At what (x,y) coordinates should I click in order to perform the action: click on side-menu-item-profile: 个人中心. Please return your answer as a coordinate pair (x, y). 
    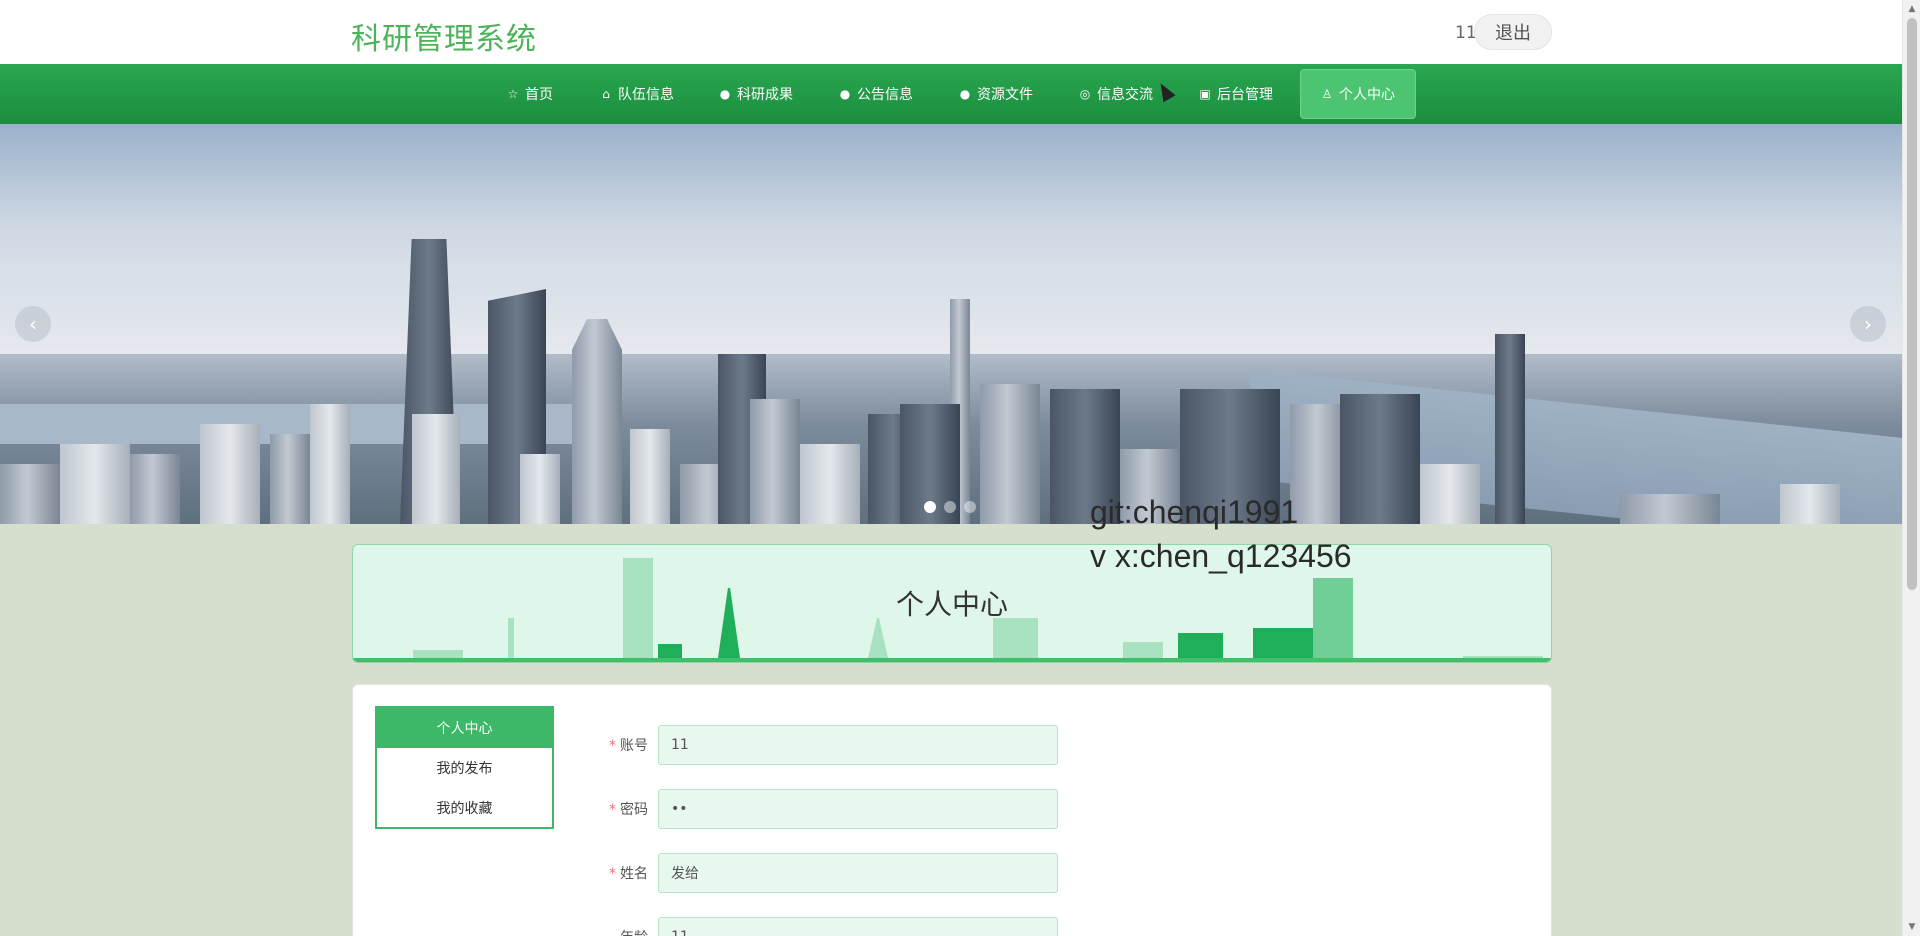
    Looking at the image, I should click on (464, 728).